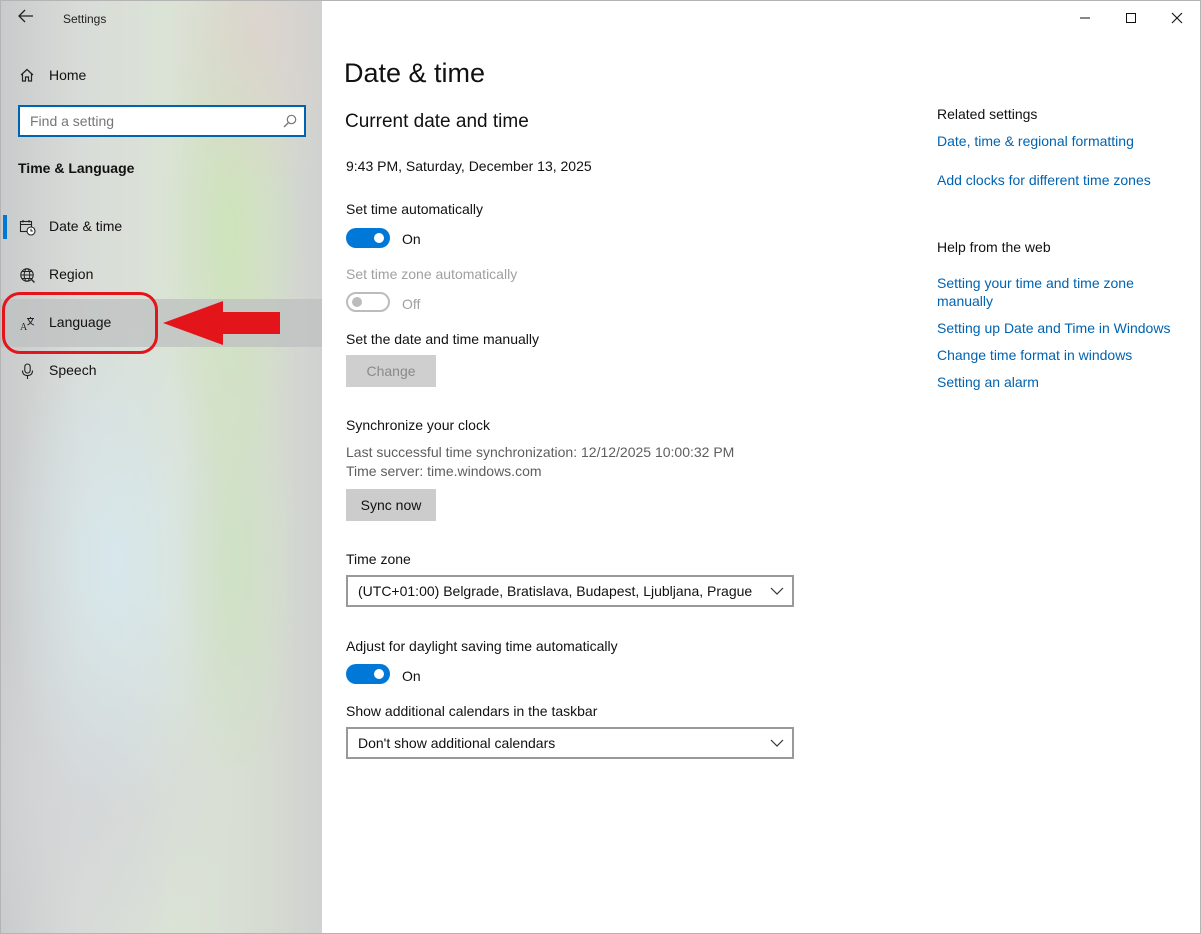  What do you see at coordinates (414, 209) in the screenshot?
I see `set-time-auto-label: Set time automatically` at bounding box center [414, 209].